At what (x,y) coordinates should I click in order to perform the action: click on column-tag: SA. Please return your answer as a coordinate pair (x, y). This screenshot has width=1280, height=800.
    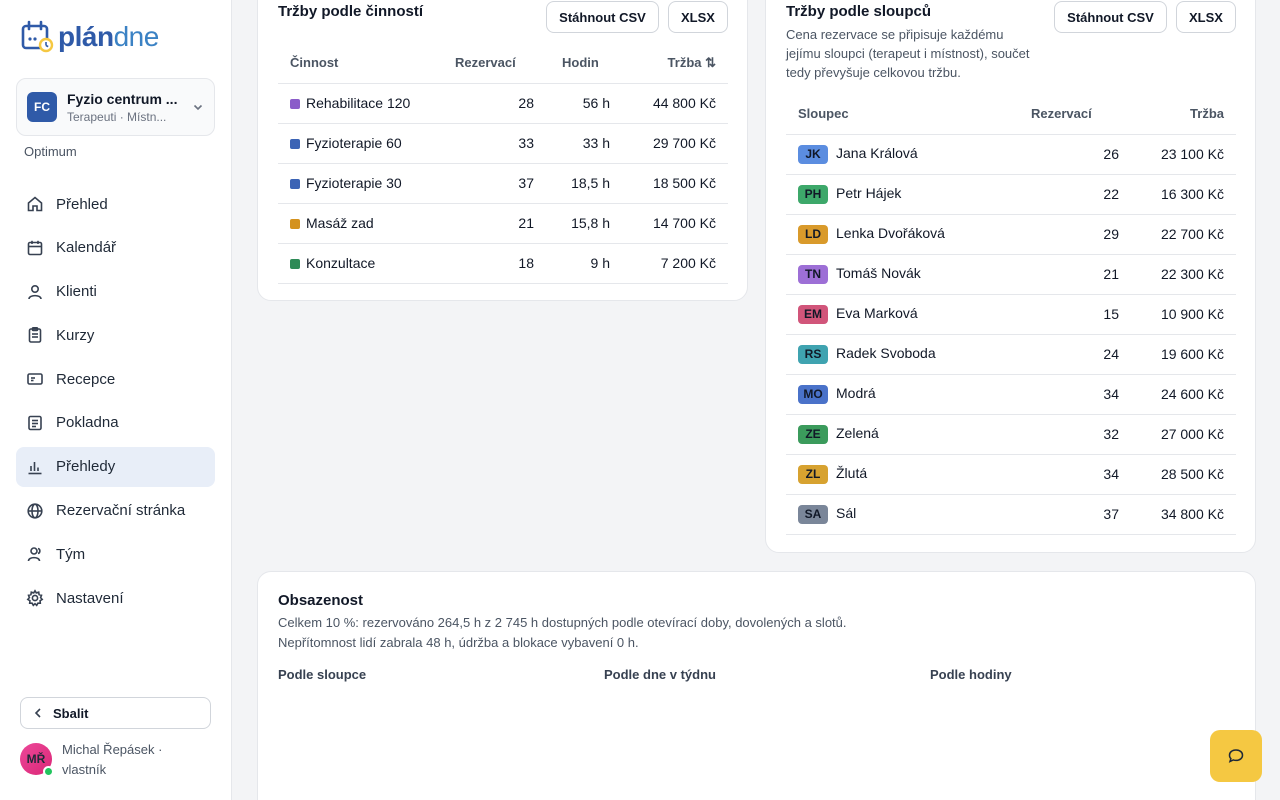
    Looking at the image, I should click on (813, 514).